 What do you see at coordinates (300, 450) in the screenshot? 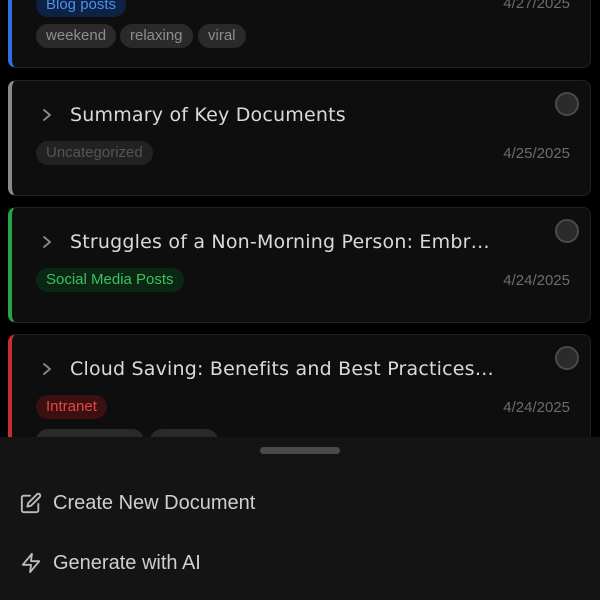
I see `drag-handle` at bounding box center [300, 450].